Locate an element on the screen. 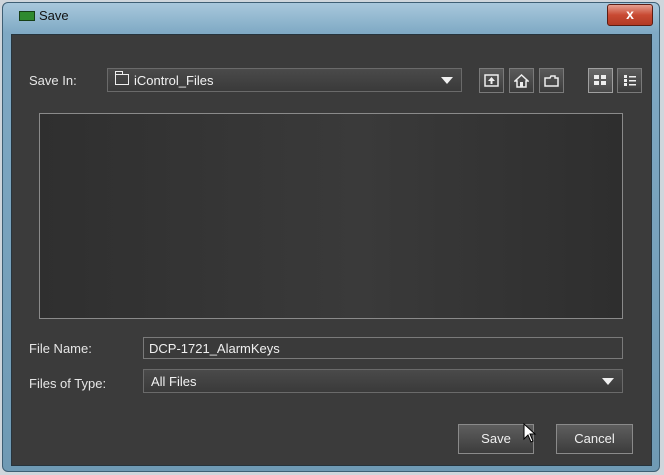 Image resolution: width=664 pixels, height=475 pixels. home-button is located at coordinates (521, 80).